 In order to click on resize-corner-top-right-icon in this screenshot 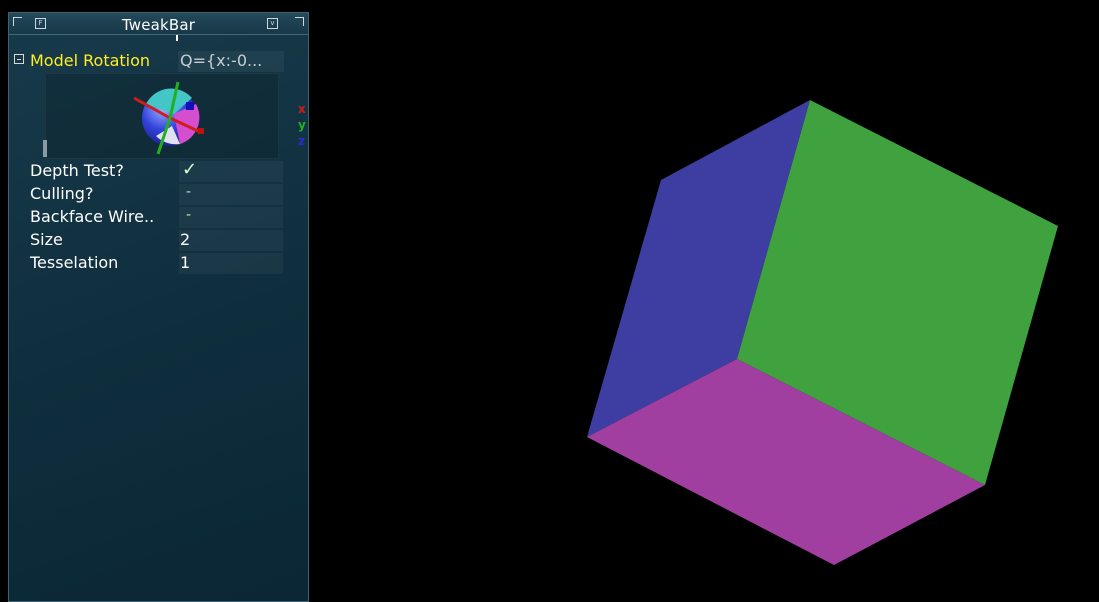, I will do `click(299, 21)`.